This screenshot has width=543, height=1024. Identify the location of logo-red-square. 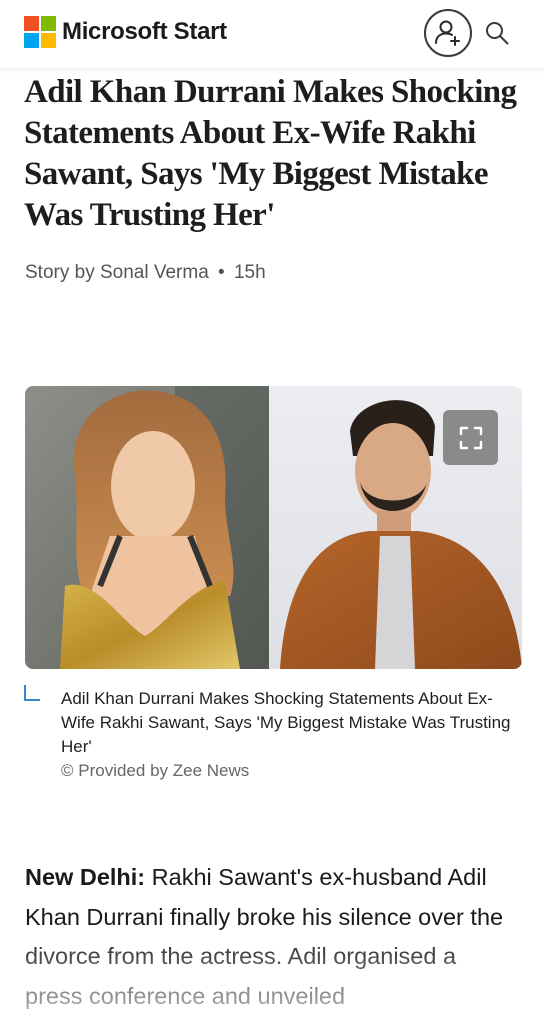
(31, 23).